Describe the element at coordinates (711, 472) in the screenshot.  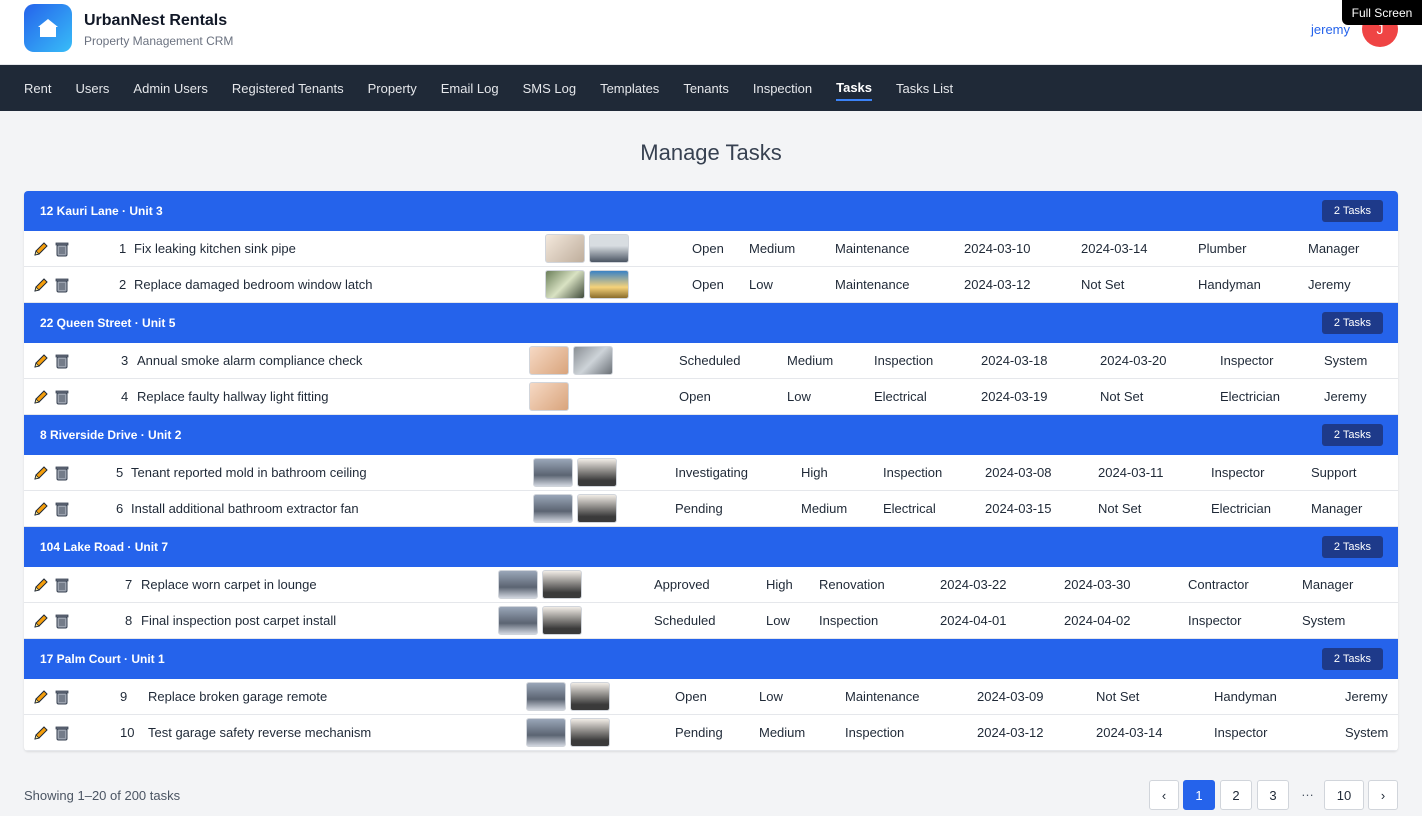
I see `task-status: Investigating` at that location.